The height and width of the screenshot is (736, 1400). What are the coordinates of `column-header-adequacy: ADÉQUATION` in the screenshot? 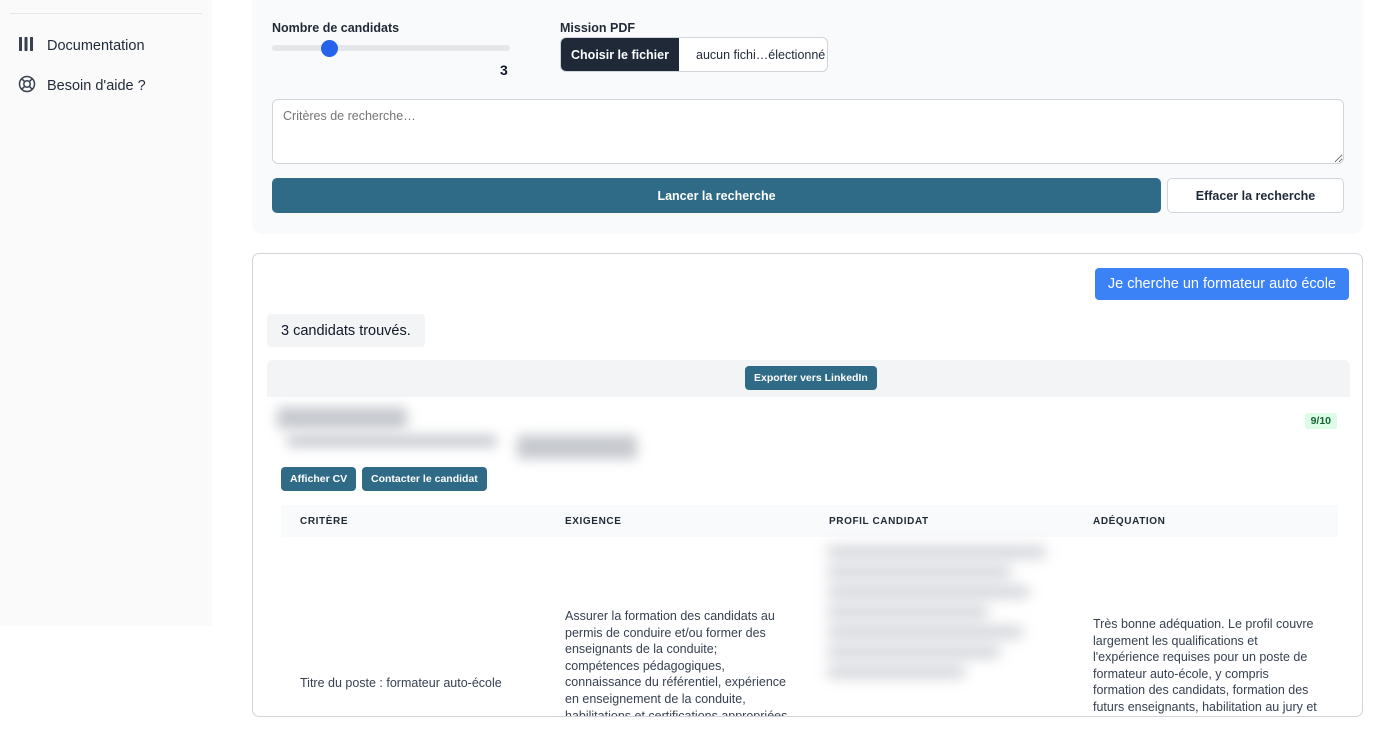 It's located at (1129, 521).